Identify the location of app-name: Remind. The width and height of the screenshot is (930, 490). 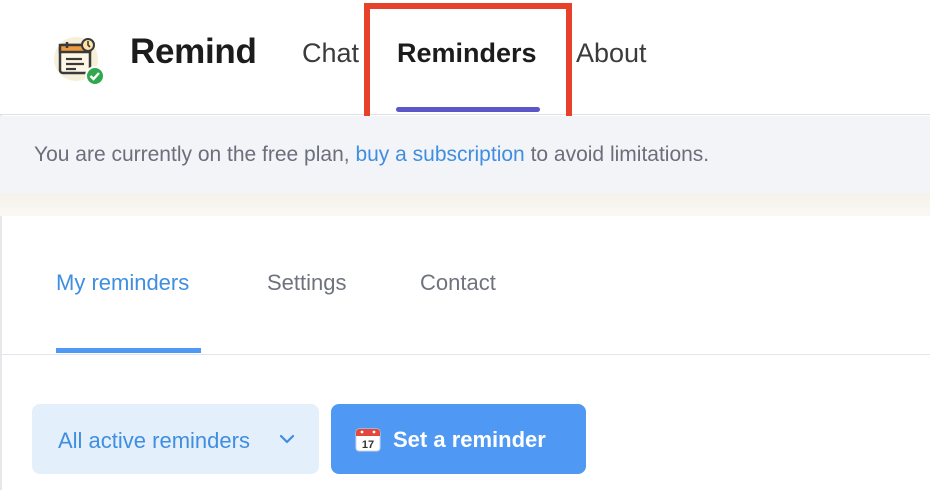
(193, 51).